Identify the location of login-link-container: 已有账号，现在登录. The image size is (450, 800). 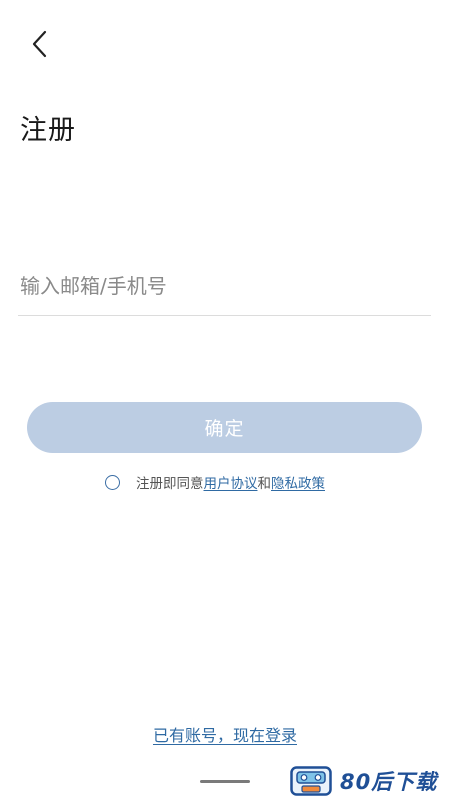
(225, 734).